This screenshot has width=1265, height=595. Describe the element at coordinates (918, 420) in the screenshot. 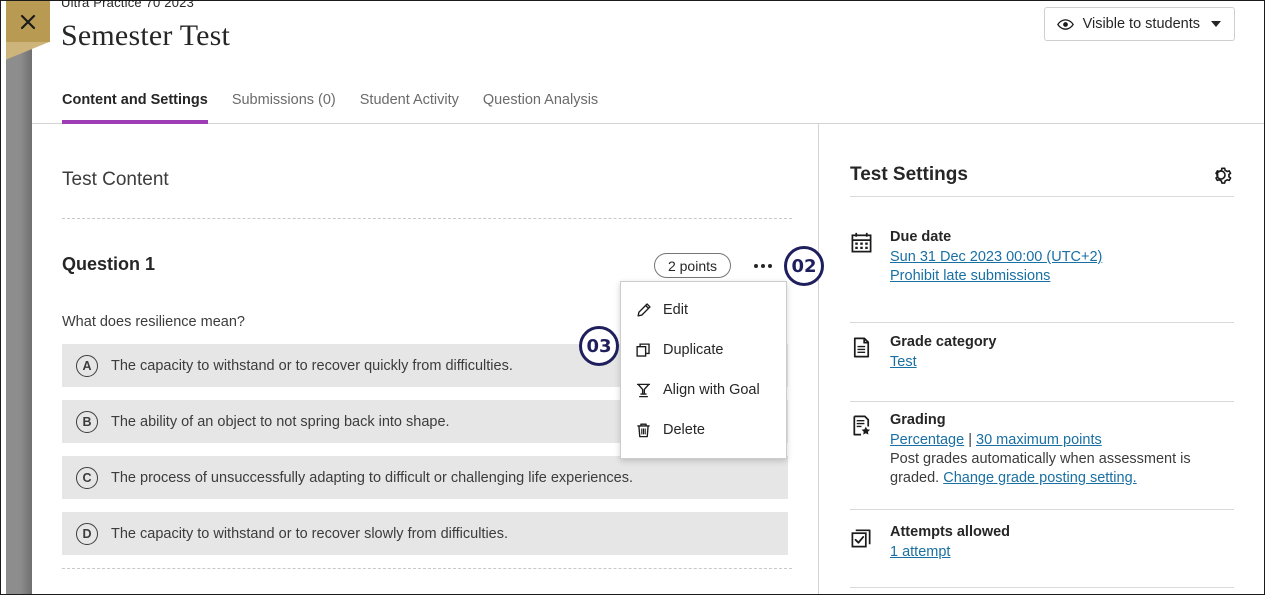

I see `setting-label: Grading` at that location.